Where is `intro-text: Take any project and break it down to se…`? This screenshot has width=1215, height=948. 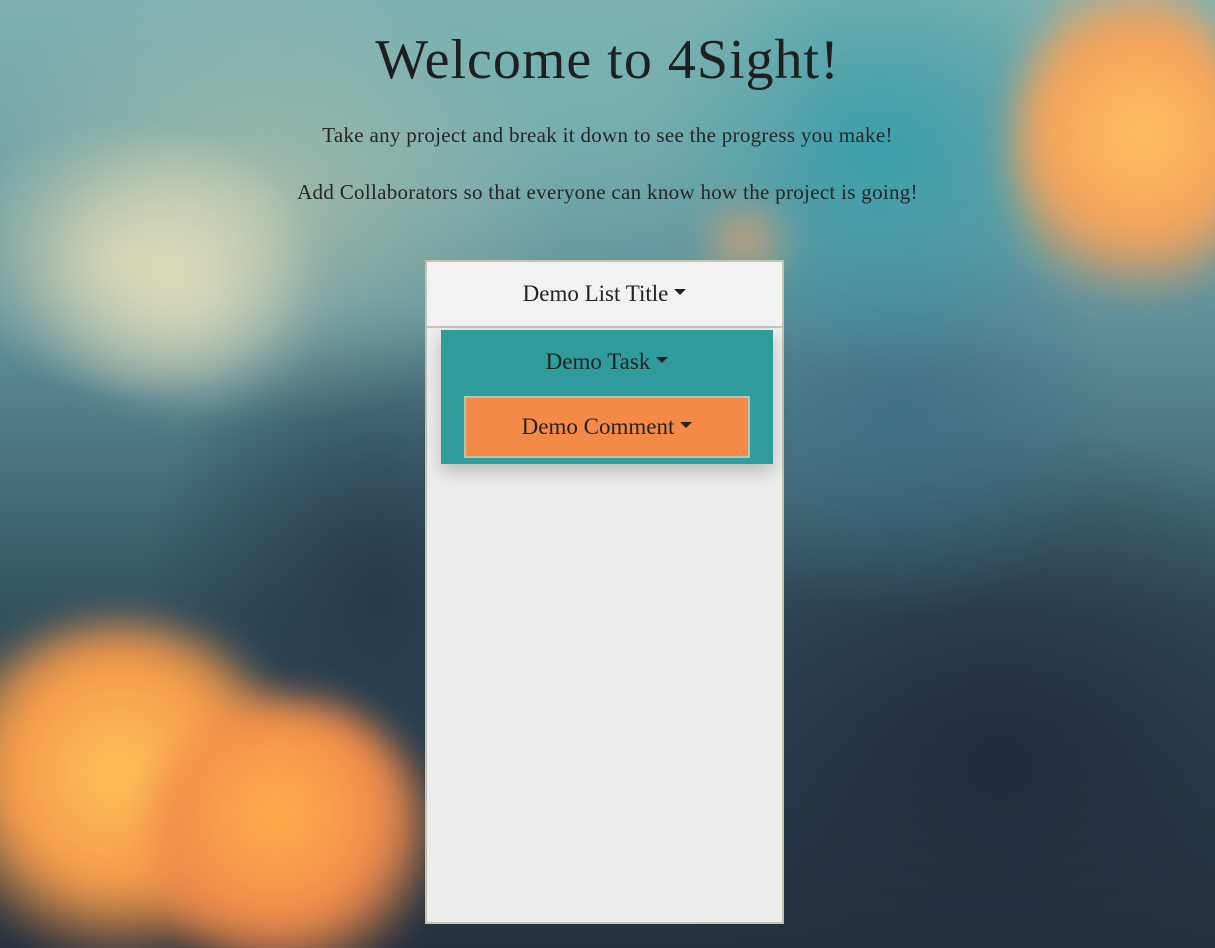 intro-text: Take any project and break it down to se… is located at coordinates (607, 135).